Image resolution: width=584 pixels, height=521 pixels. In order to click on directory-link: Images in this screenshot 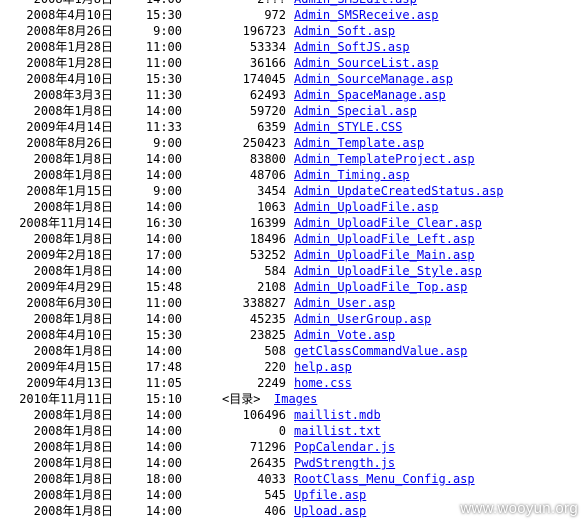, I will do `click(295, 399)`.